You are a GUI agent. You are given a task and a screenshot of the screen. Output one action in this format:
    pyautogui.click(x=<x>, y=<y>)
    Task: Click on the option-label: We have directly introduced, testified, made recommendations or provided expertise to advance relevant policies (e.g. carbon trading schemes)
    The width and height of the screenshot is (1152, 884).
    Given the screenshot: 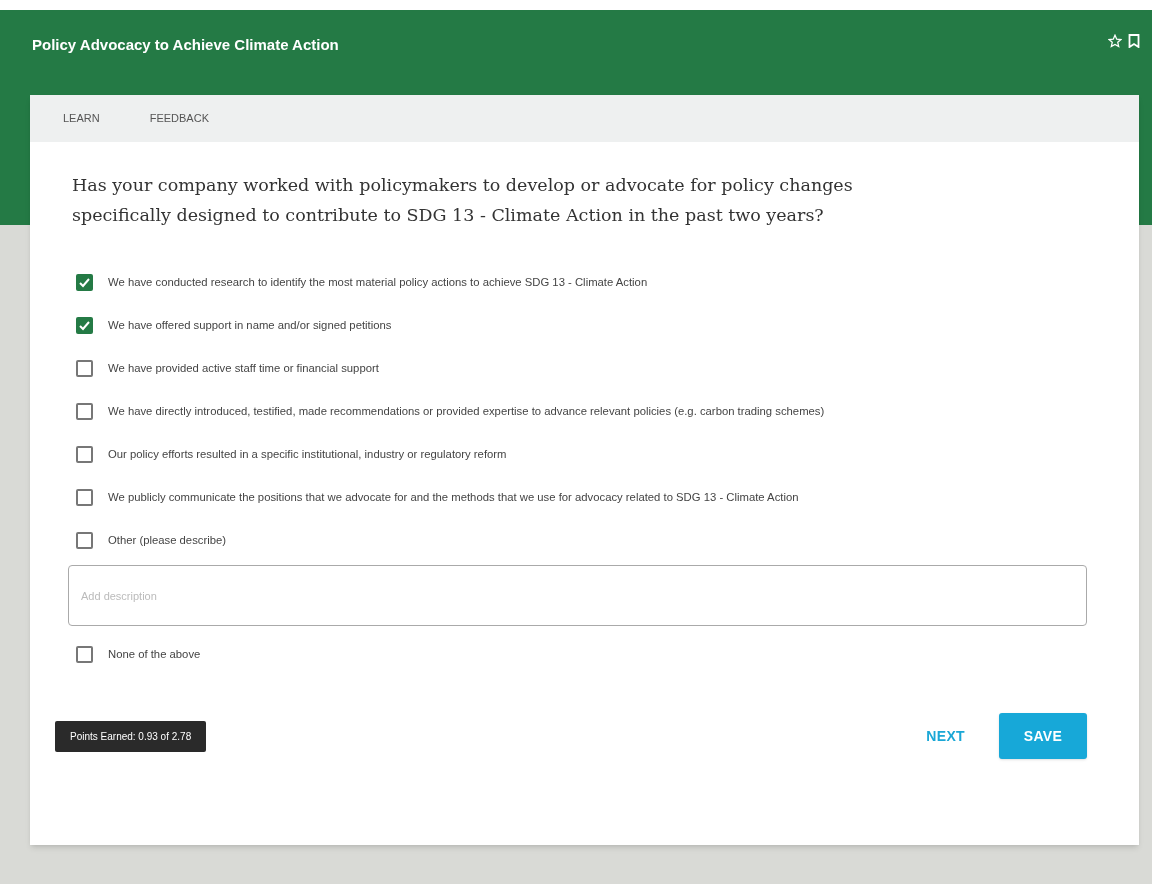 What is the action you would take?
    pyautogui.click(x=466, y=412)
    